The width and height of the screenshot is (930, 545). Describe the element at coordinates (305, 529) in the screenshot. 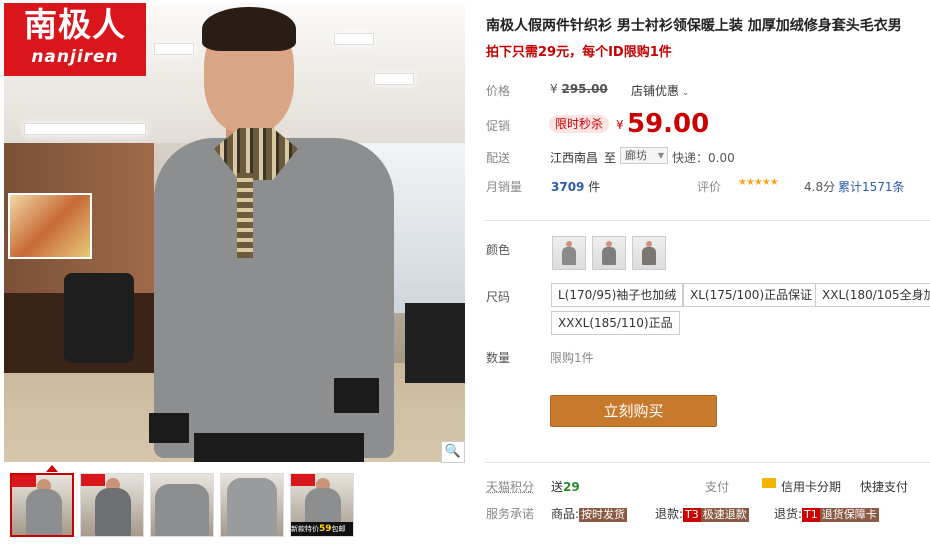

I see `thumb-promo-prefix: 新款特价` at that location.